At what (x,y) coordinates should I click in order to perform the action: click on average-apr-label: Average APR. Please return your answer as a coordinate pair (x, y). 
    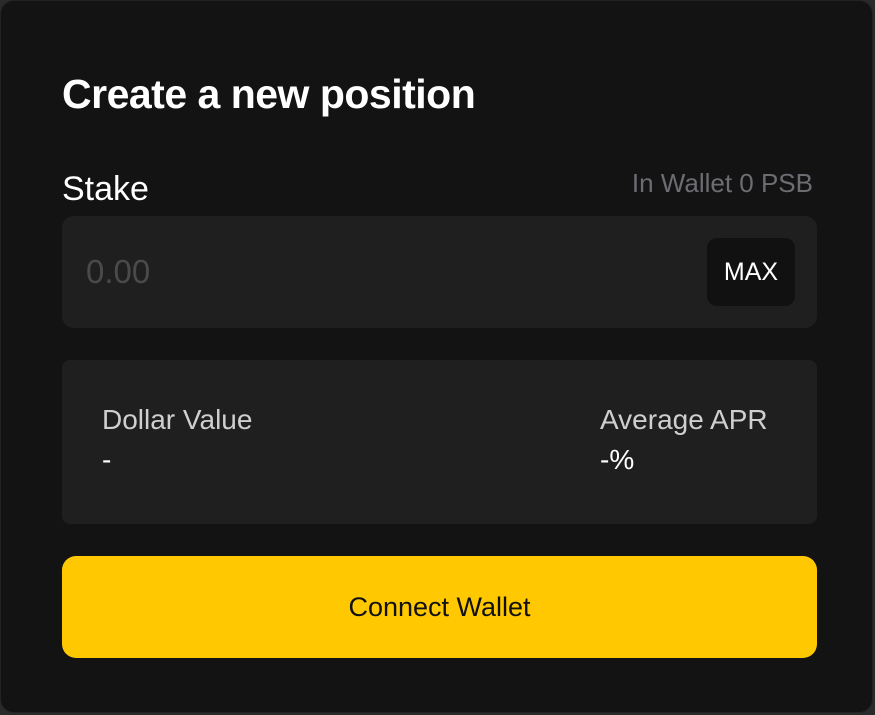
    Looking at the image, I should click on (684, 419).